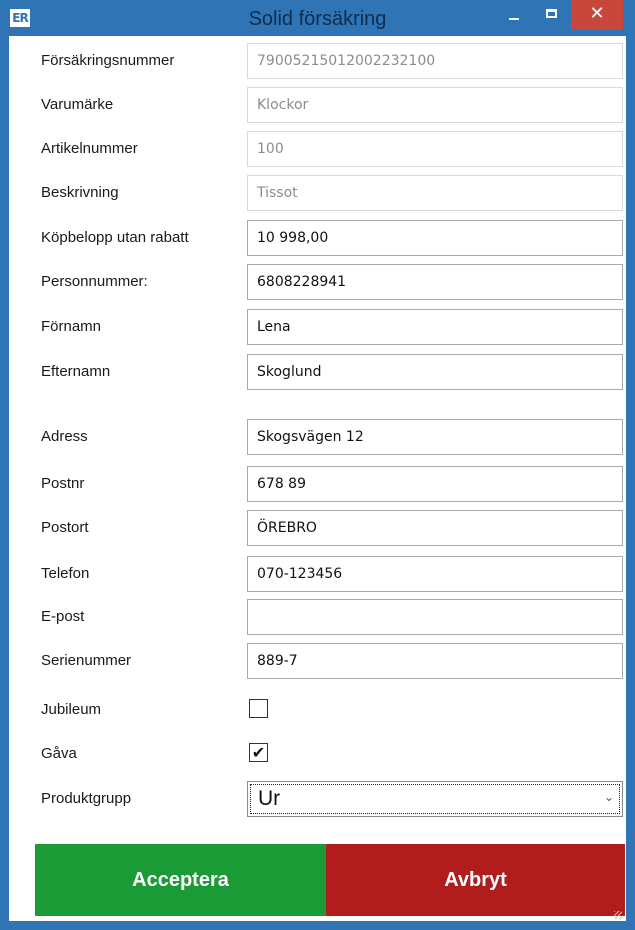 This screenshot has width=635, height=930. I want to click on row-efternamn: Efternamn Skoglund, so click(317, 372).